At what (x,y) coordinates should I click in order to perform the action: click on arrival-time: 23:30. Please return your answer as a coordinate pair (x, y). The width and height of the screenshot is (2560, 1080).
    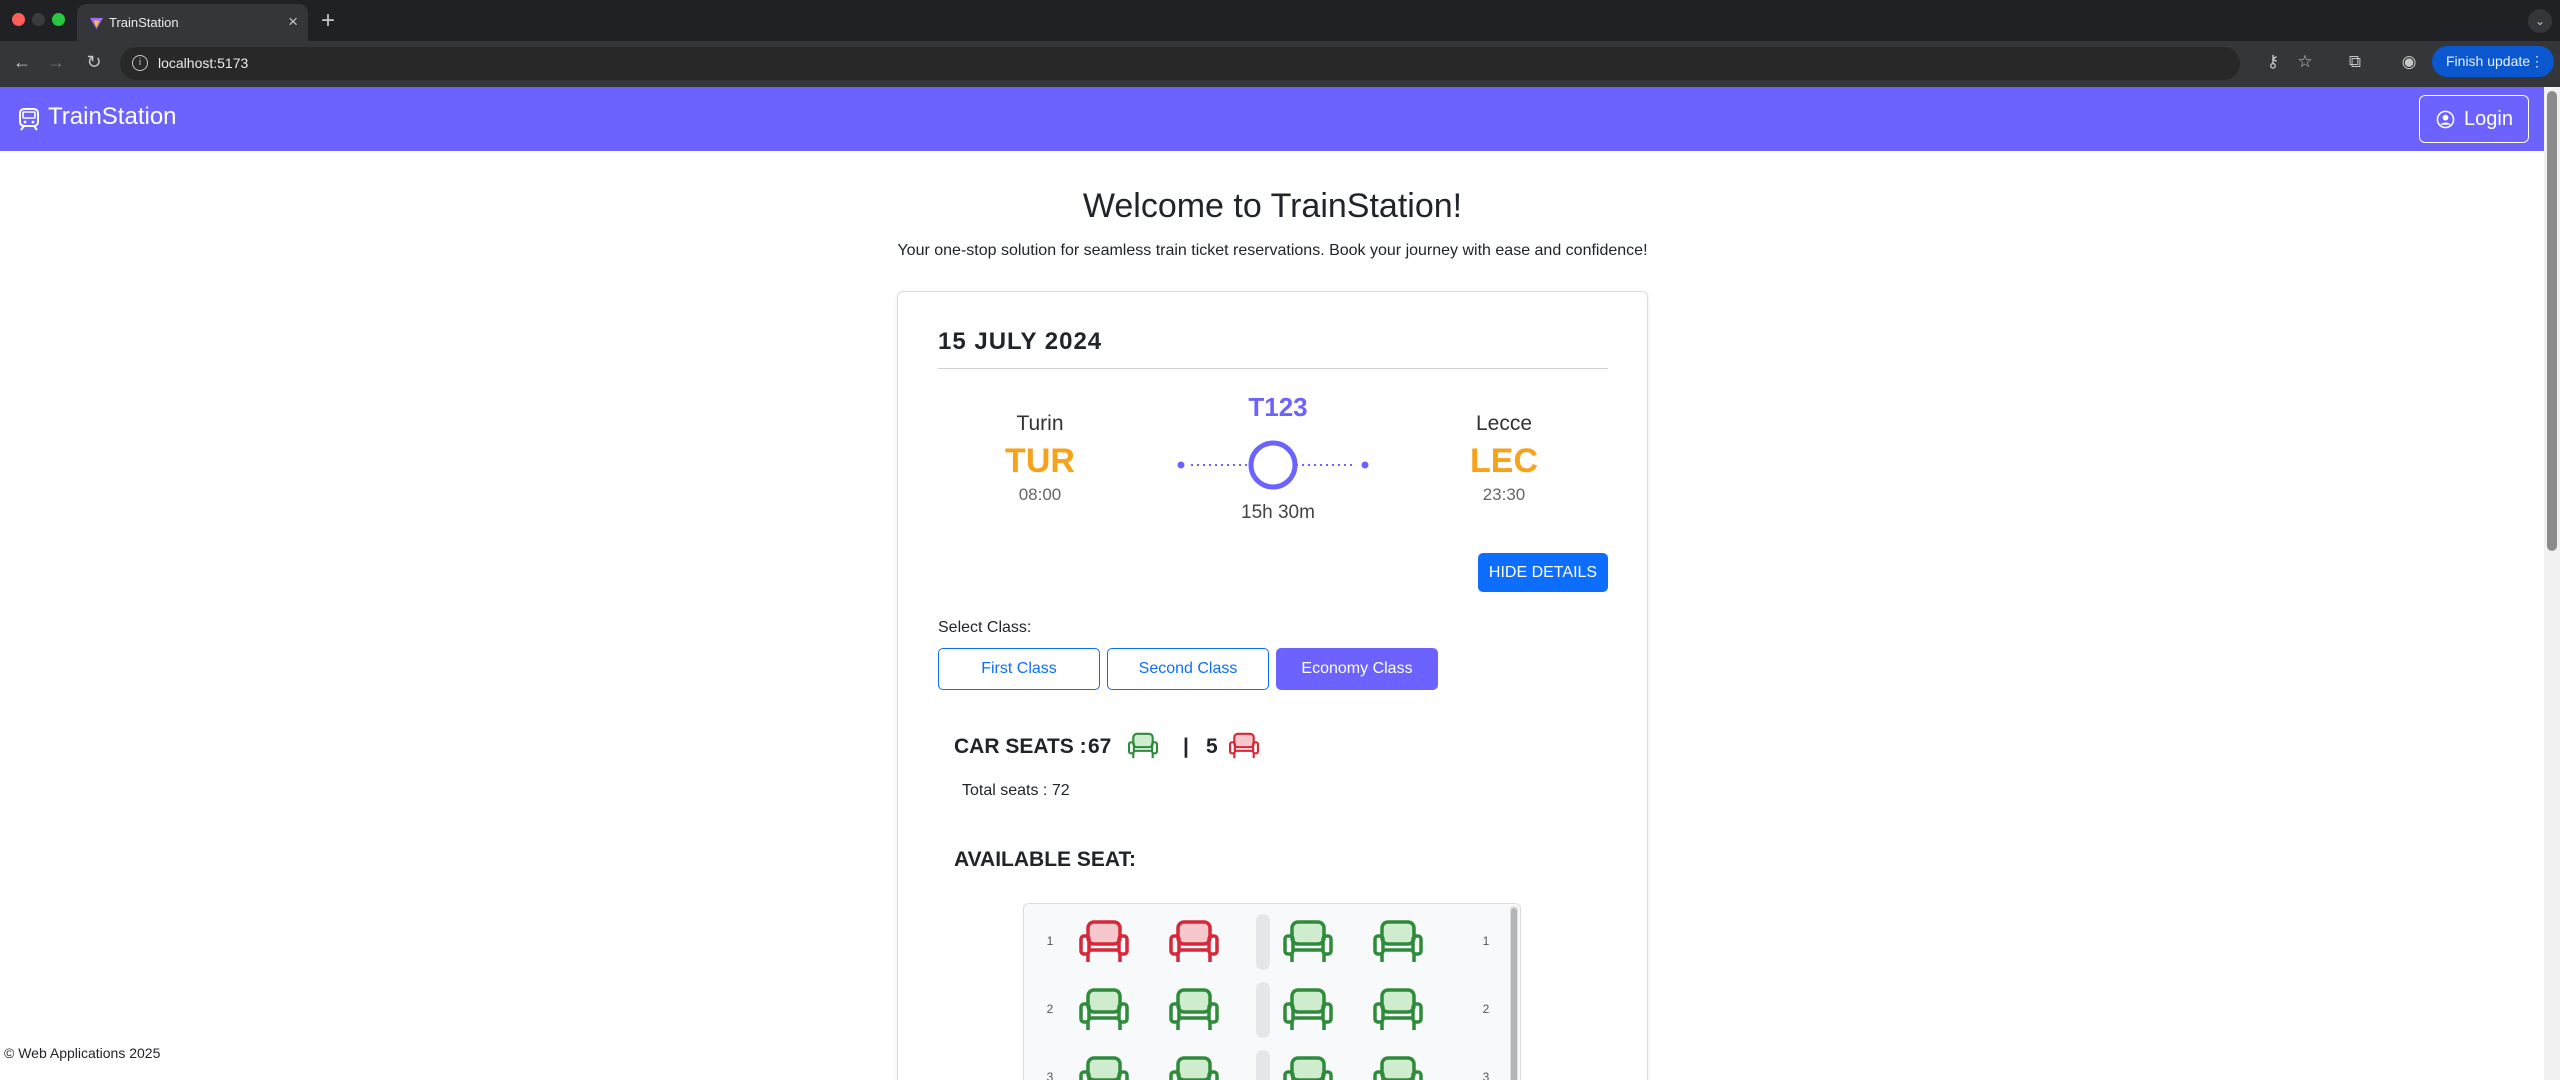
    Looking at the image, I should click on (1504, 494).